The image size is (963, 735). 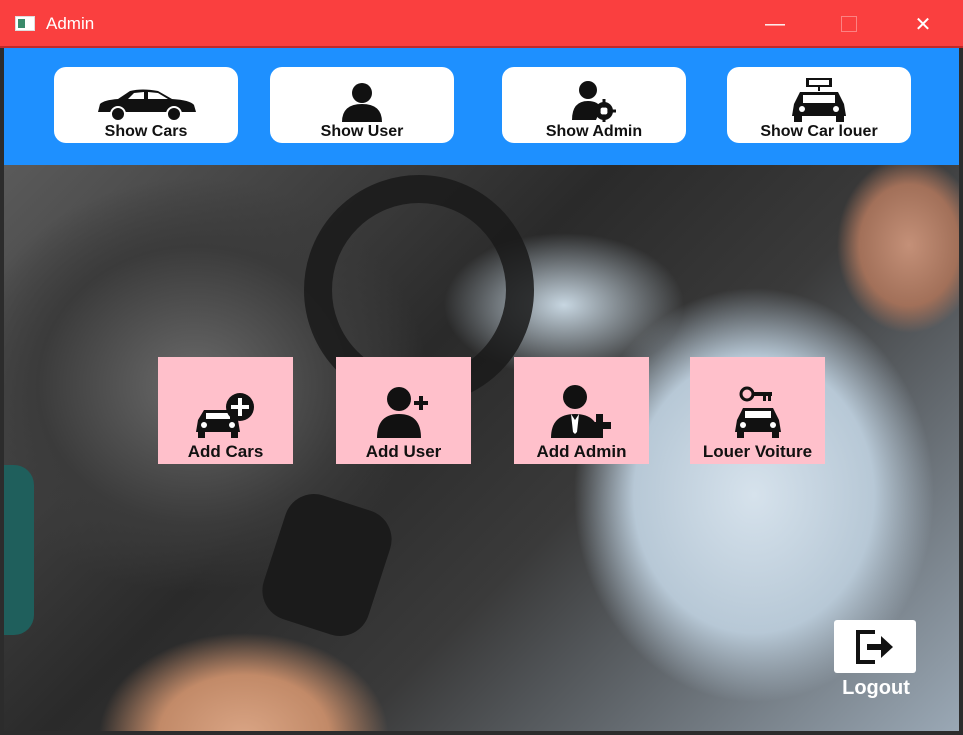 What do you see at coordinates (362, 102) in the screenshot?
I see `user-icon` at bounding box center [362, 102].